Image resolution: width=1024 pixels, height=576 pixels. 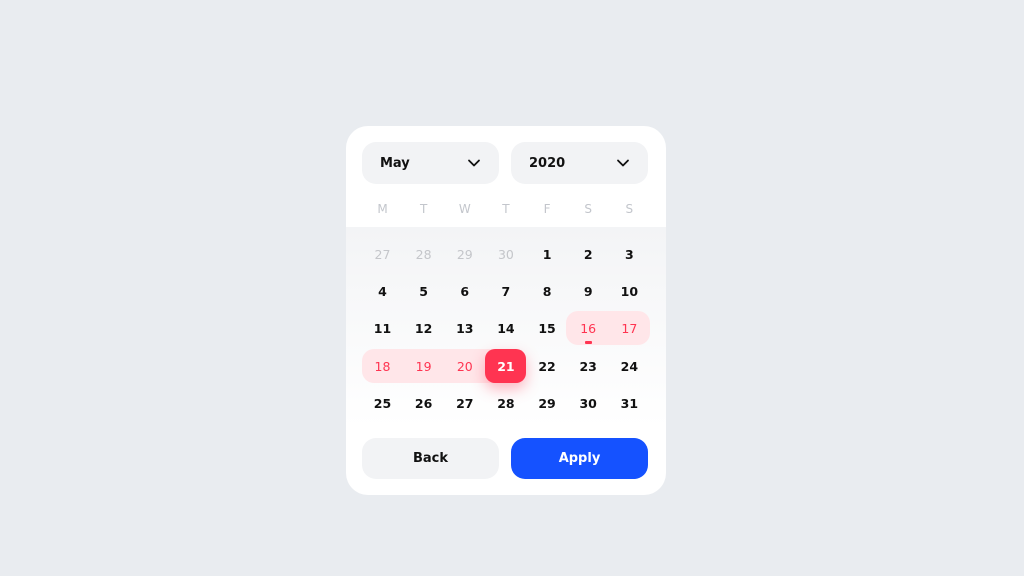 What do you see at coordinates (430, 458) in the screenshot?
I see `back-button: Back` at bounding box center [430, 458].